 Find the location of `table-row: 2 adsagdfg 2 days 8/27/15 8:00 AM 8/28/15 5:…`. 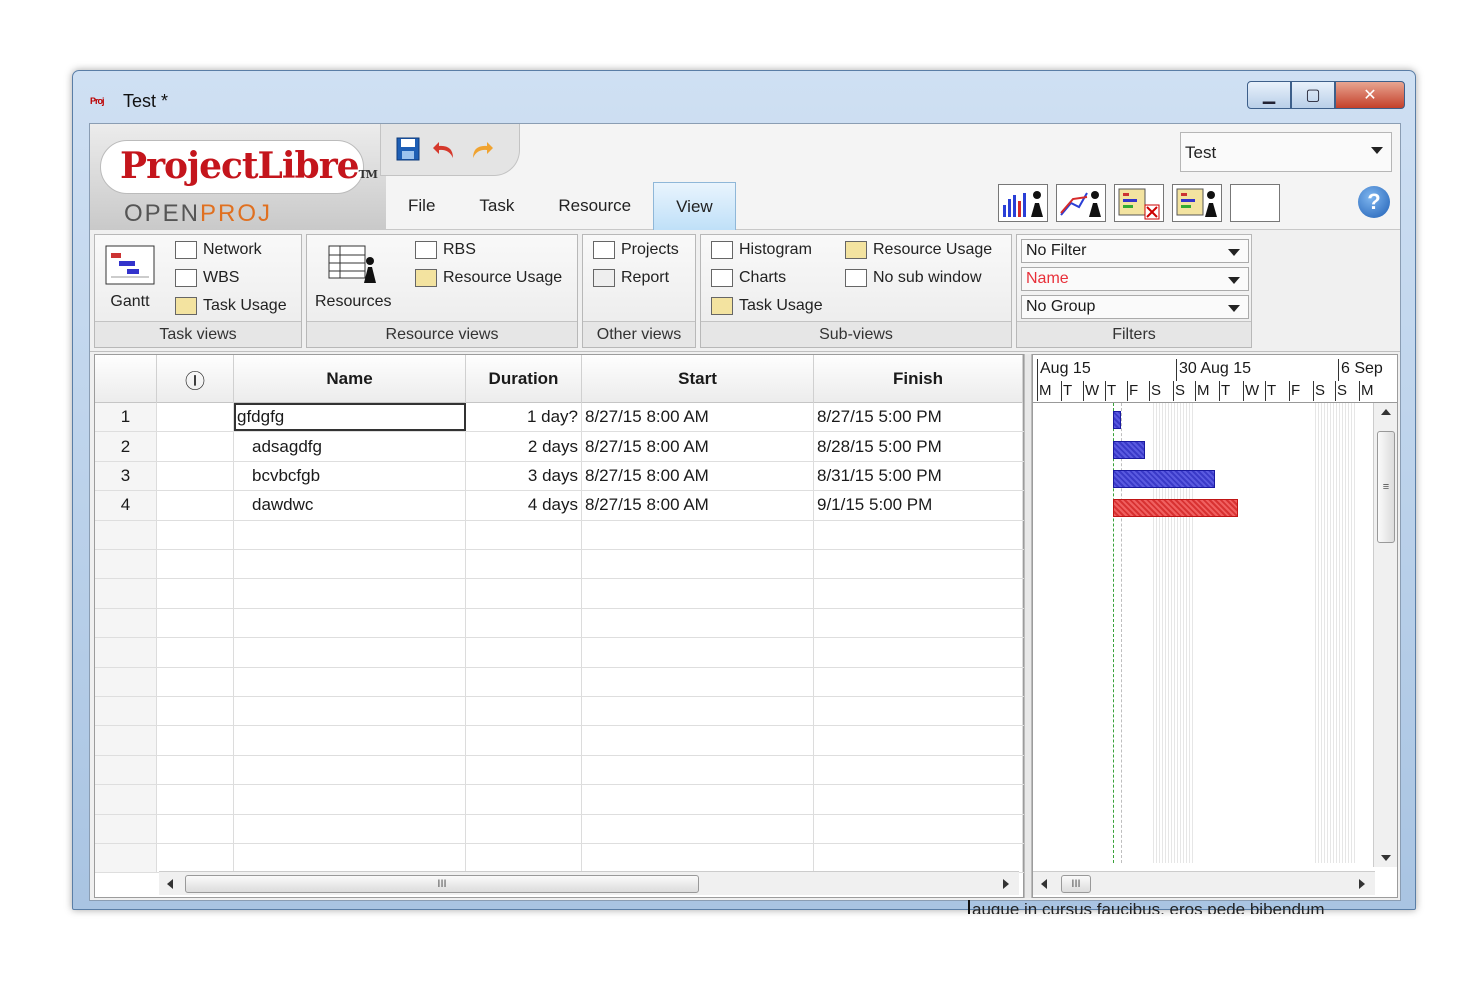

table-row: 2 adsagdfg 2 days 8/27/15 8:00 AM 8/28/15 5:… is located at coordinates (560, 447).